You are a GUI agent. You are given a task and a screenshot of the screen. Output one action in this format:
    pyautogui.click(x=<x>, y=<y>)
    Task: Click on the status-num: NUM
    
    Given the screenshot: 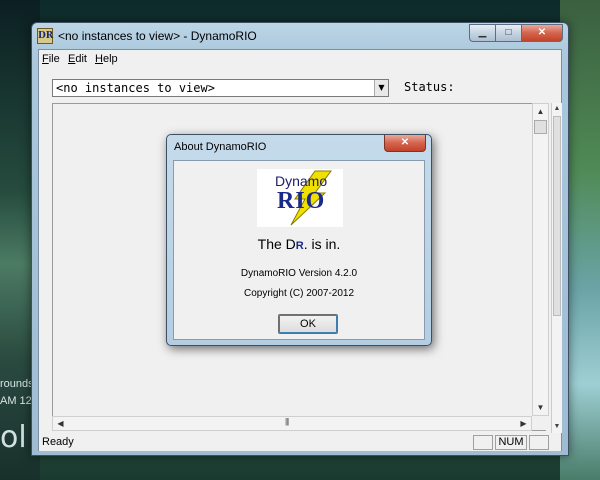 What is the action you would take?
    pyautogui.click(x=511, y=442)
    